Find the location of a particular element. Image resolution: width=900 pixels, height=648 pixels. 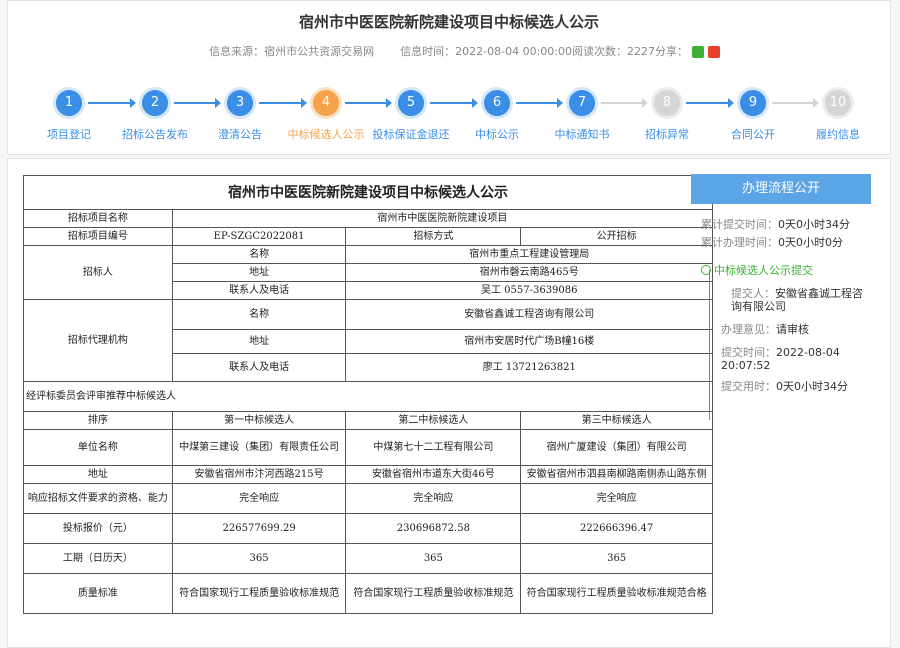

cell: 宿州市磬云南路465号 is located at coordinates (529, 272).